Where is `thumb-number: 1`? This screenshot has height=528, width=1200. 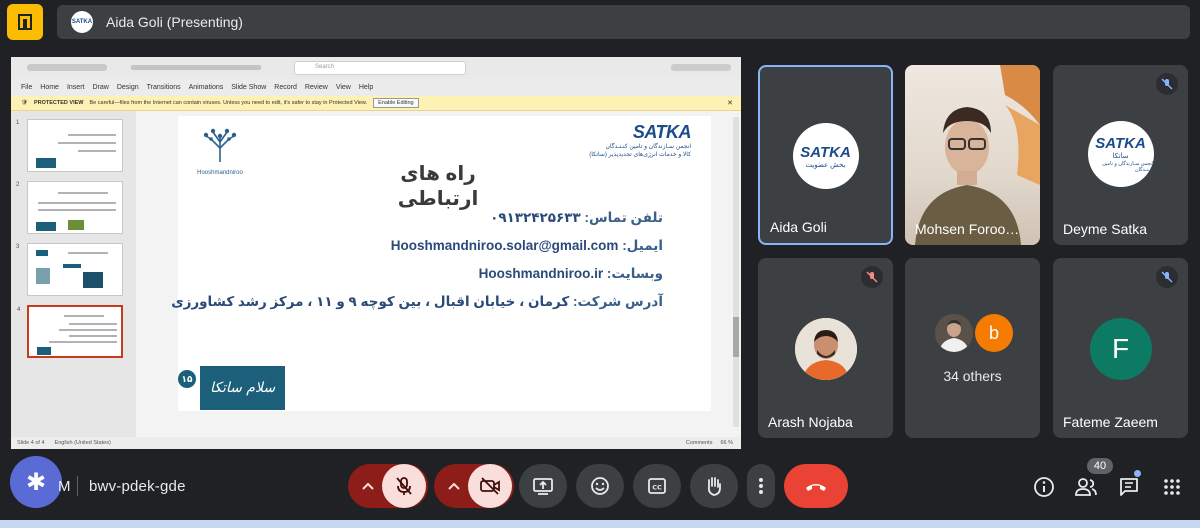 thumb-number: 1 is located at coordinates (18, 123).